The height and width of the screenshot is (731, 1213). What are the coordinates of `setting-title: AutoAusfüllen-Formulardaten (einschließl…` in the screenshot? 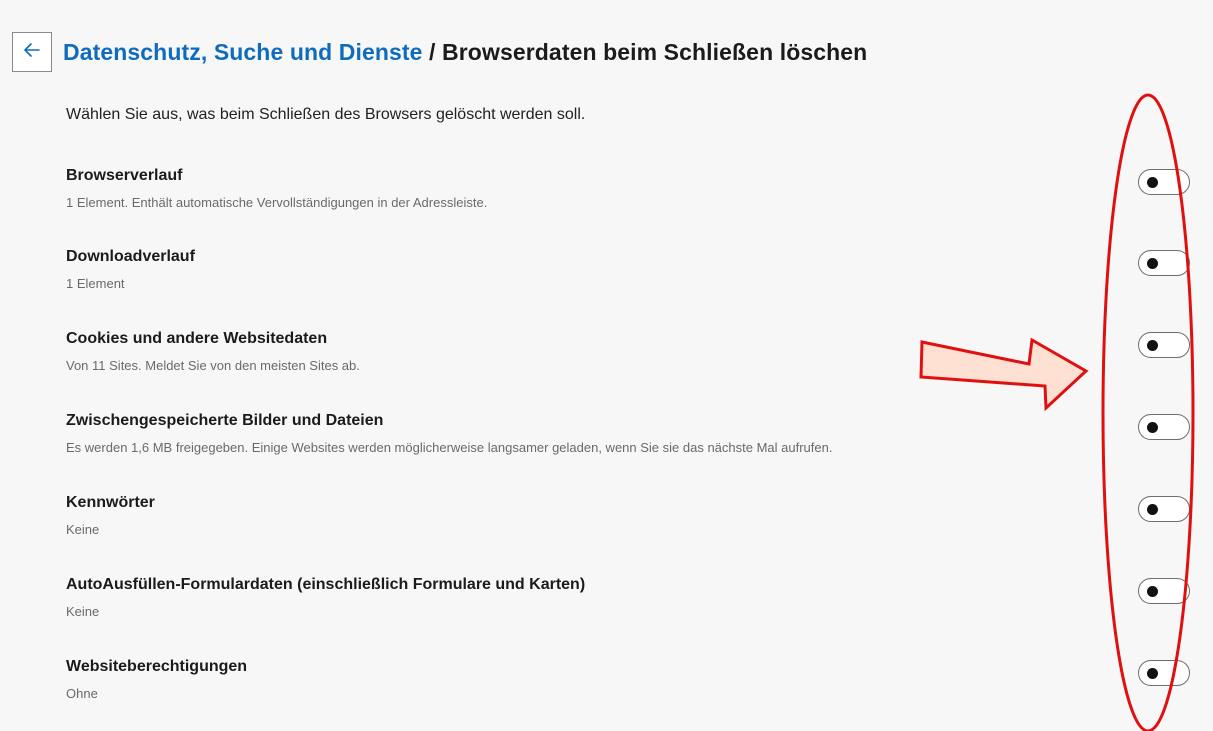 It's located at (326, 584).